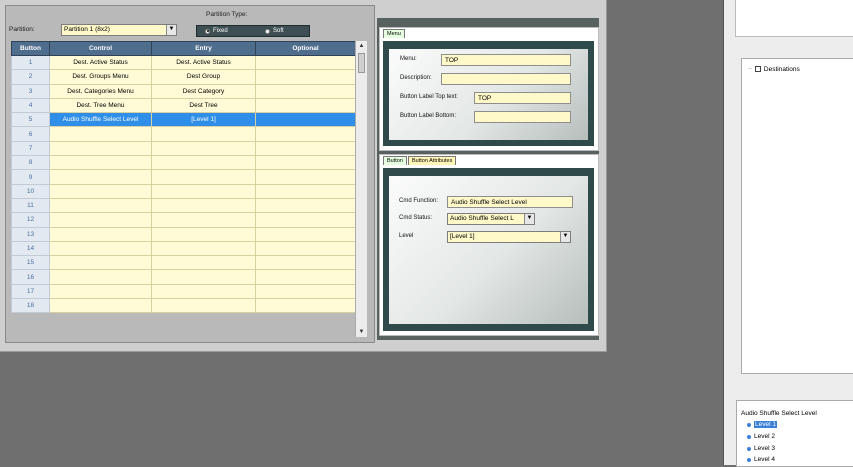  I want to click on row-number: 16, so click(30, 277).